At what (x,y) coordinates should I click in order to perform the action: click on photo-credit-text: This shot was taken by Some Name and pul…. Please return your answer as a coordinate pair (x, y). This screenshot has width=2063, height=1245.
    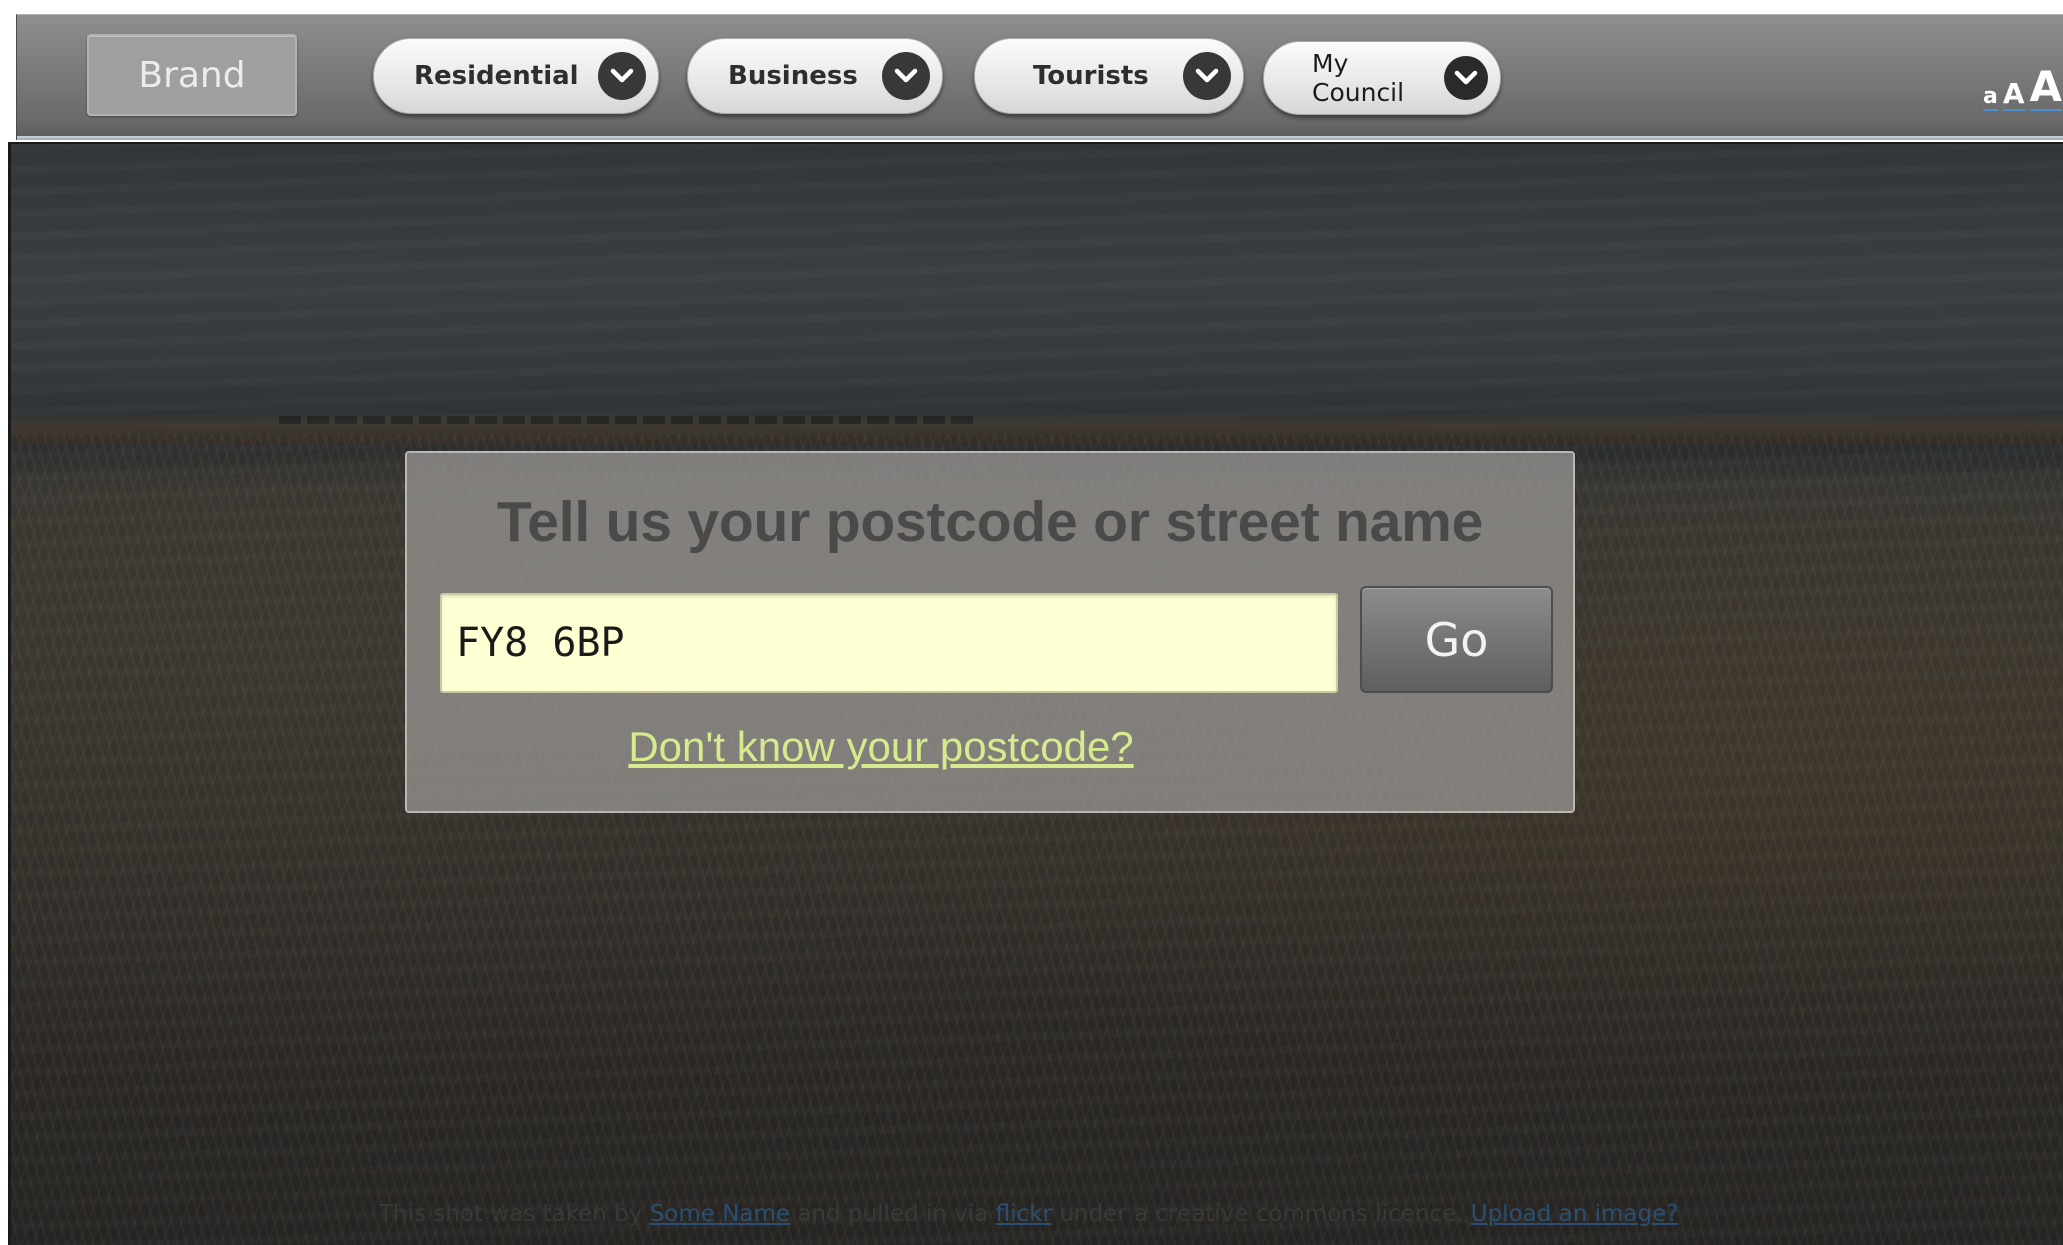
    Looking at the image, I should click on (1028, 1214).